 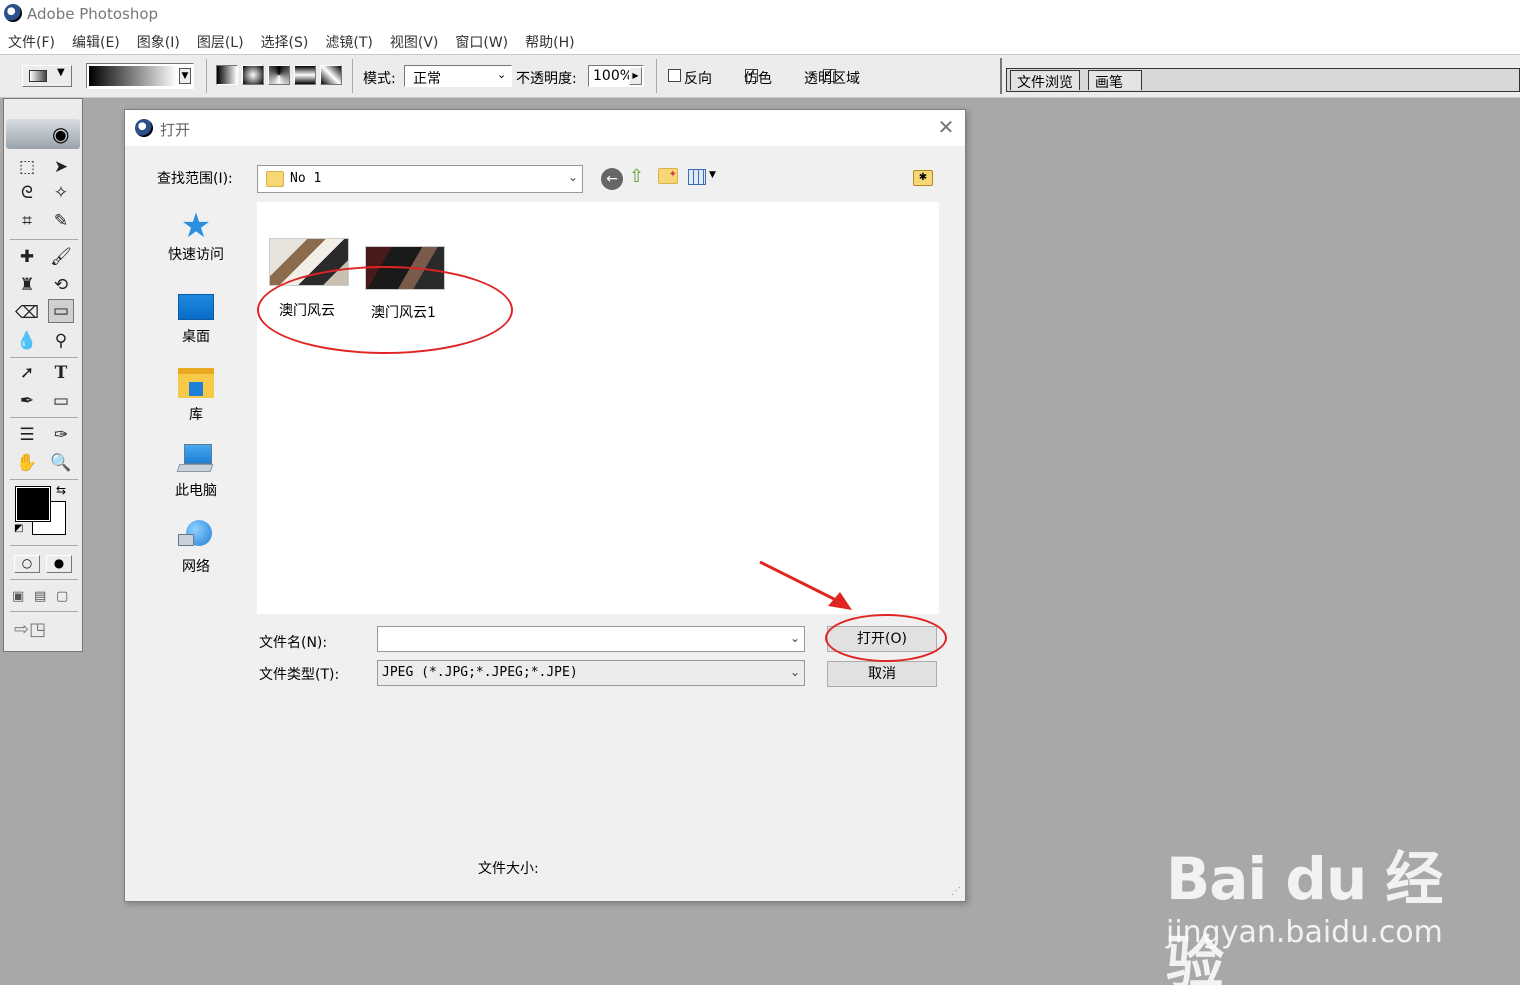 What do you see at coordinates (293, 643) in the screenshot?
I see `filename-label: 文件名(N):` at bounding box center [293, 643].